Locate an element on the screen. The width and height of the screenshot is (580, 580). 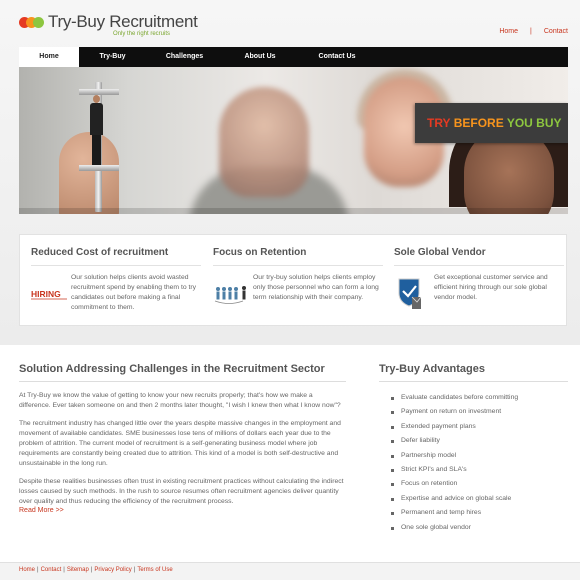
list-item: Focus on retention is located at coordinates (473, 484).